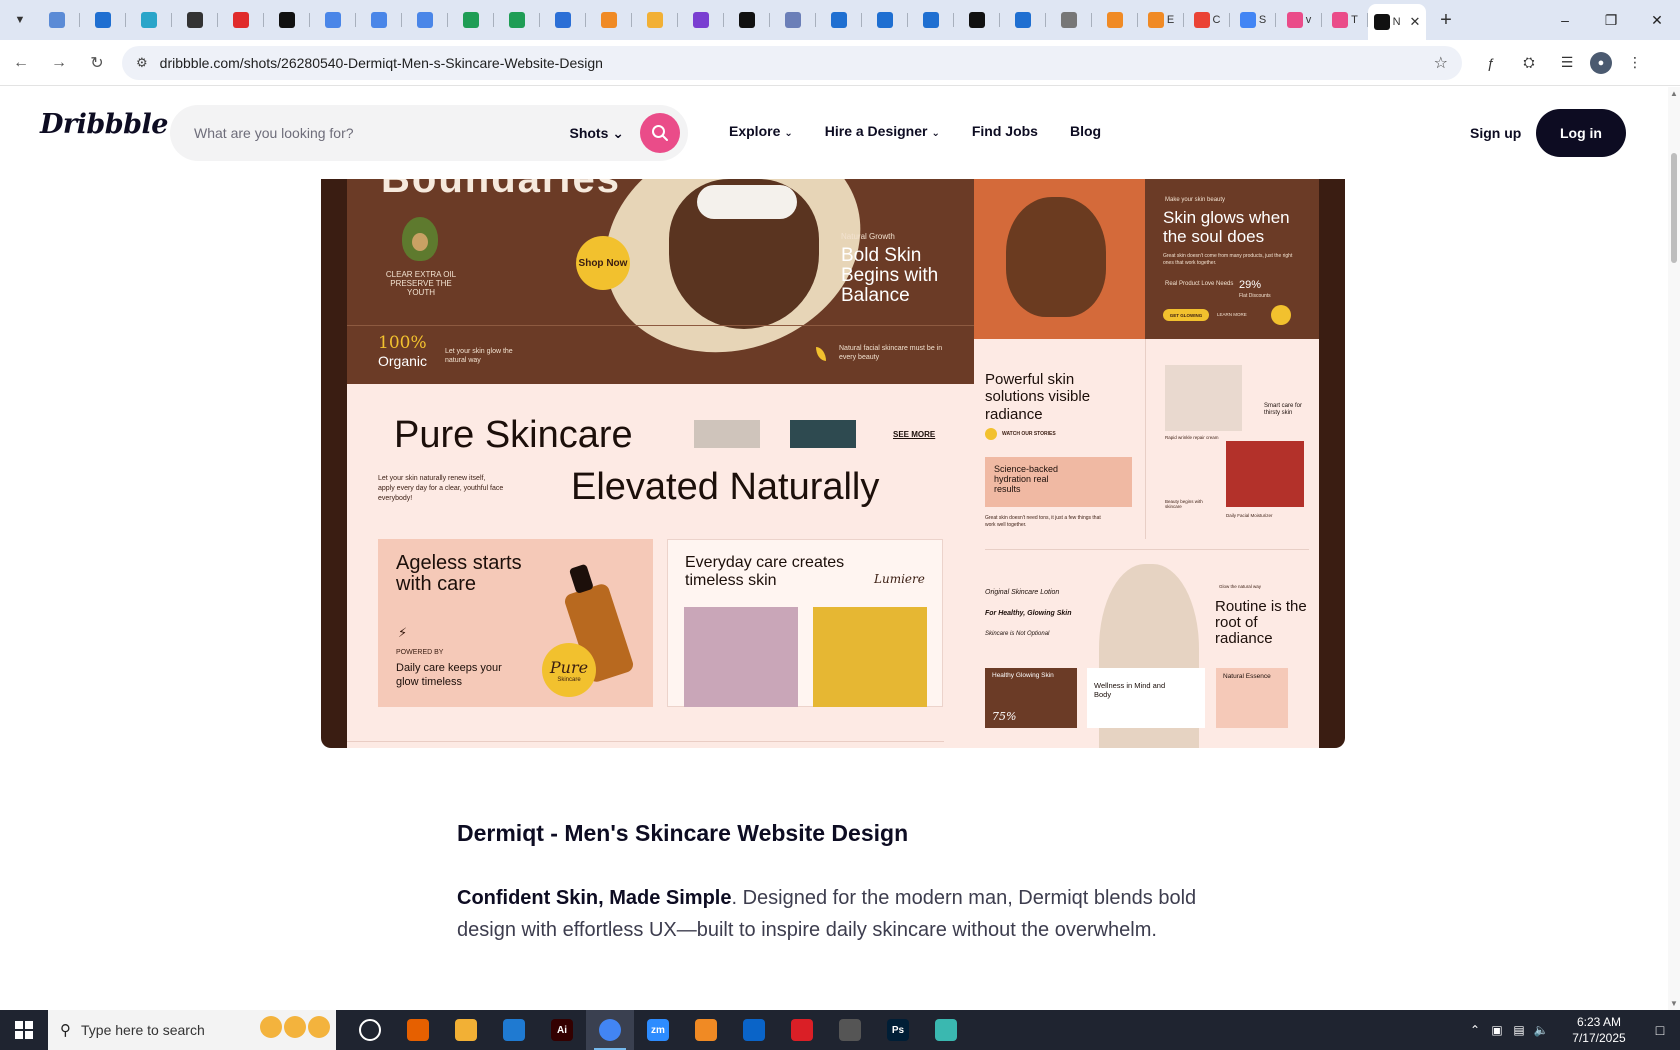 Image resolution: width=1680 pixels, height=1050 pixels. What do you see at coordinates (274, 133) in the screenshot?
I see `search-input: What are you looking for?` at bounding box center [274, 133].